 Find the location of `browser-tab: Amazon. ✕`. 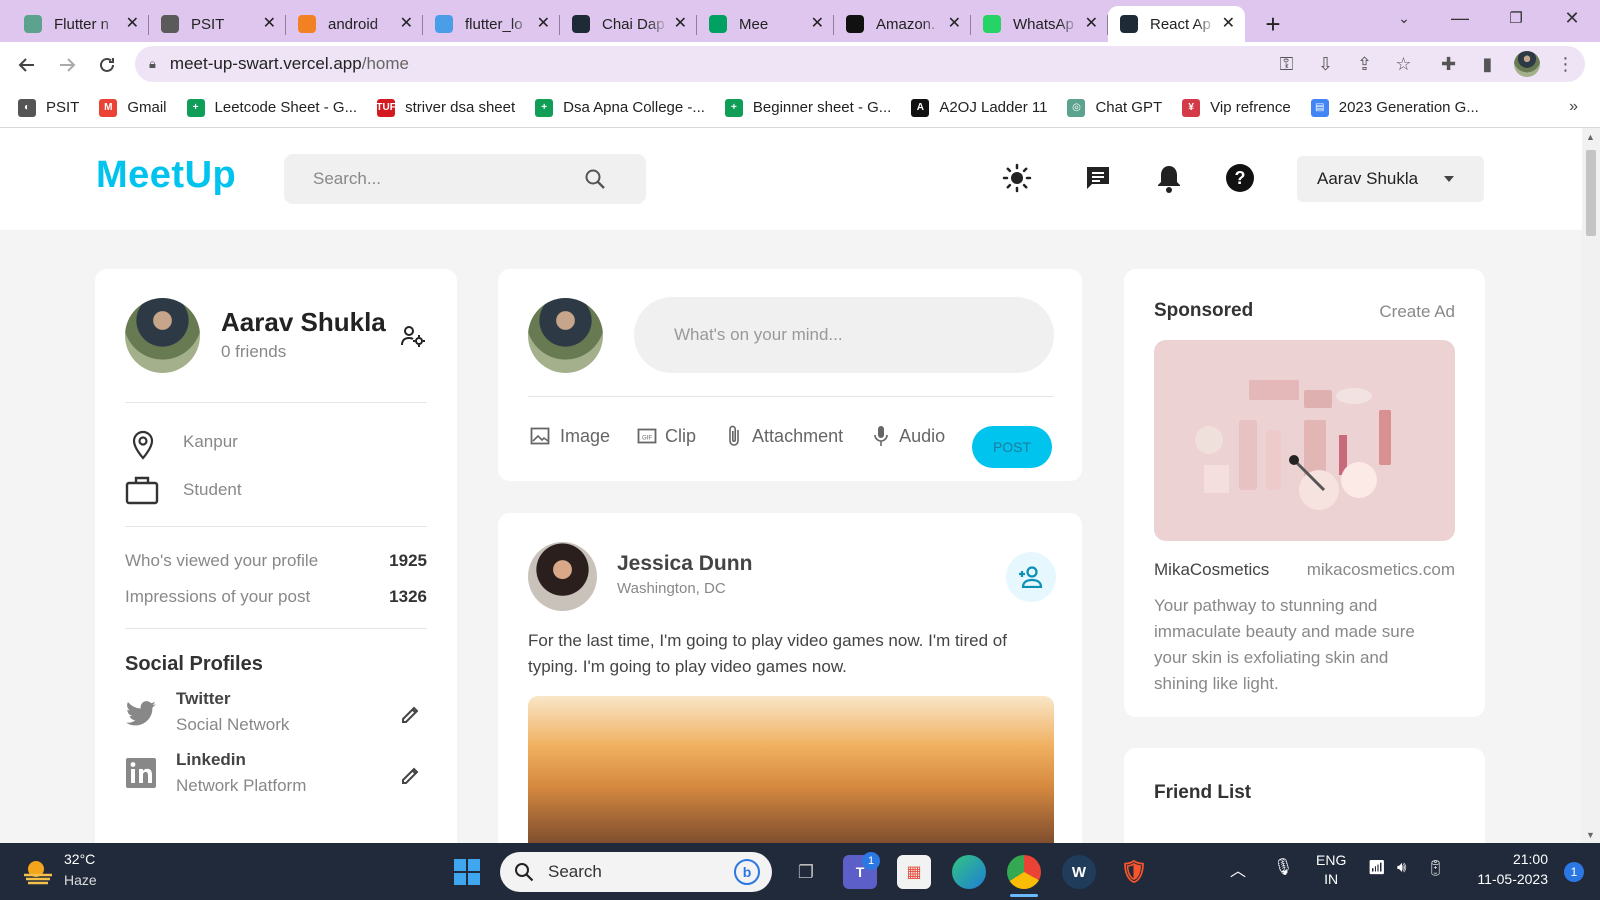

browser-tab: Amazon. ✕ is located at coordinates (902, 24).